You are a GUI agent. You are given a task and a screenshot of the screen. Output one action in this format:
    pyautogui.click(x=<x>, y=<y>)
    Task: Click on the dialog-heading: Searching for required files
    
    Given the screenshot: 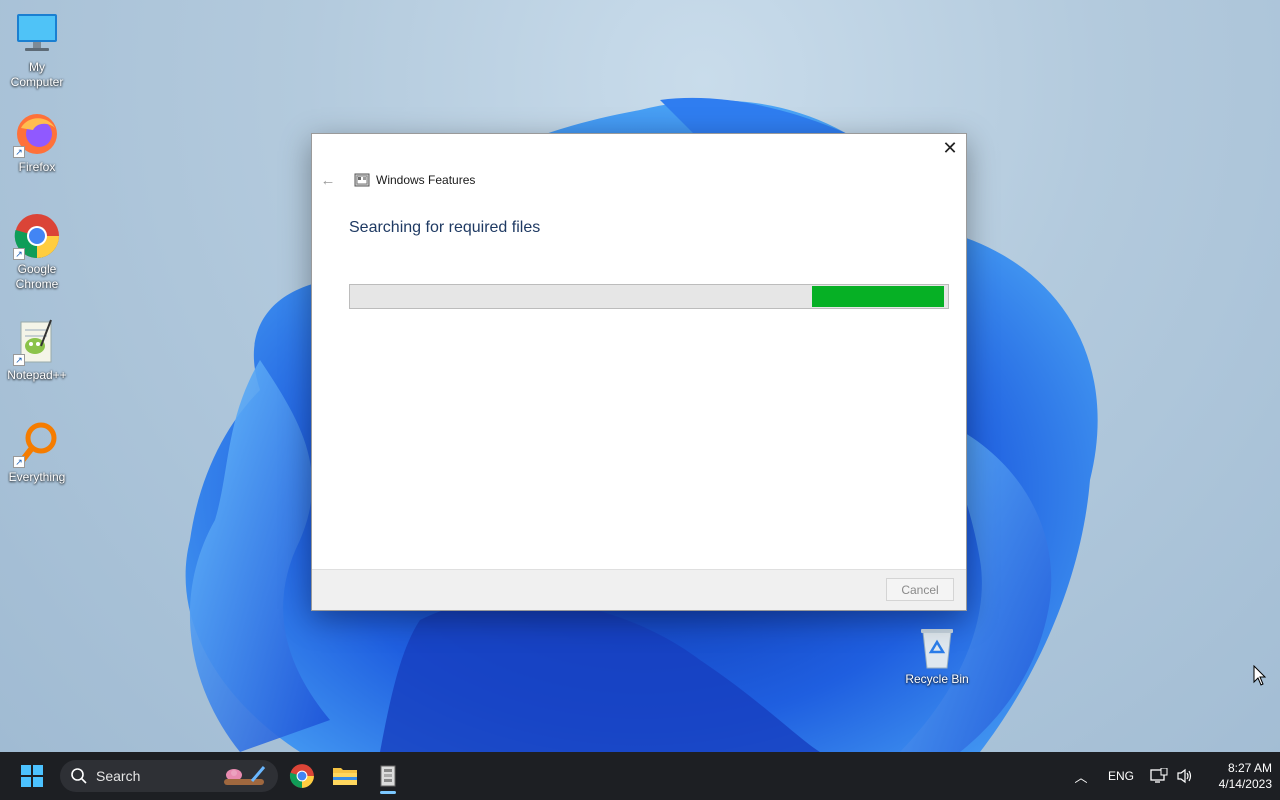 What is the action you would take?
    pyautogui.click(x=445, y=227)
    